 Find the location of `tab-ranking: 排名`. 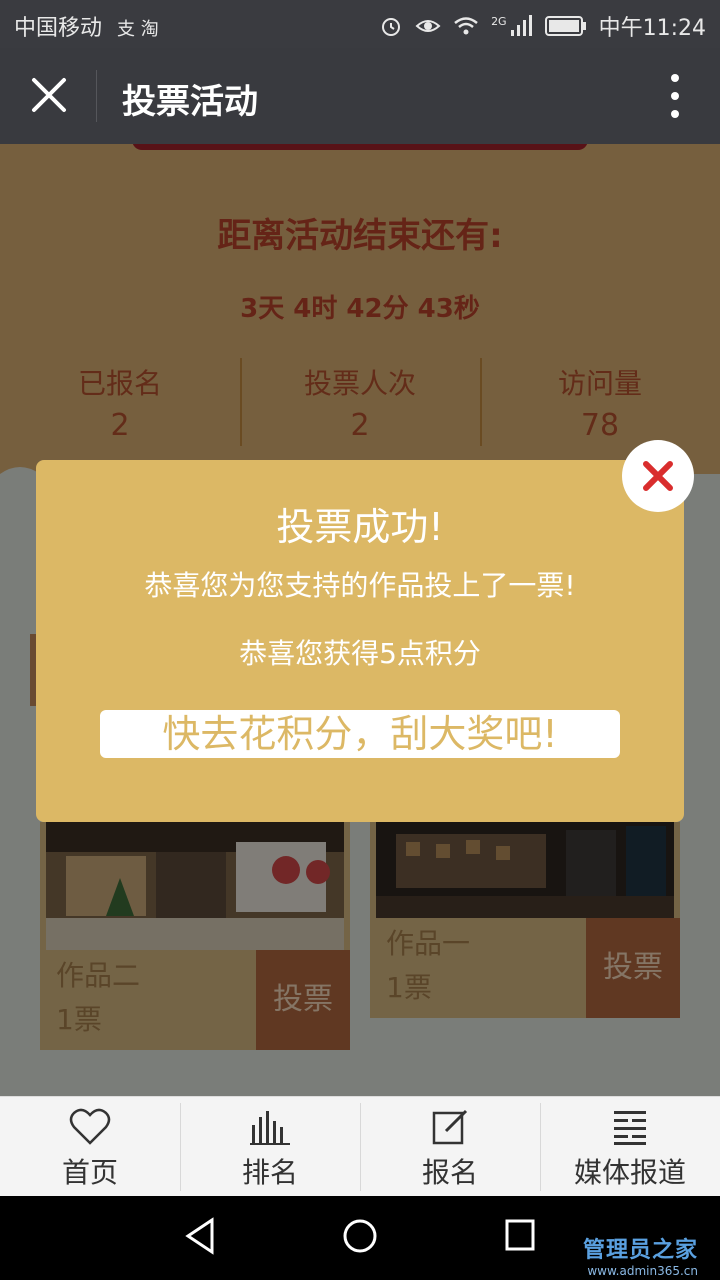

tab-ranking: 排名 is located at coordinates (270, 1147).